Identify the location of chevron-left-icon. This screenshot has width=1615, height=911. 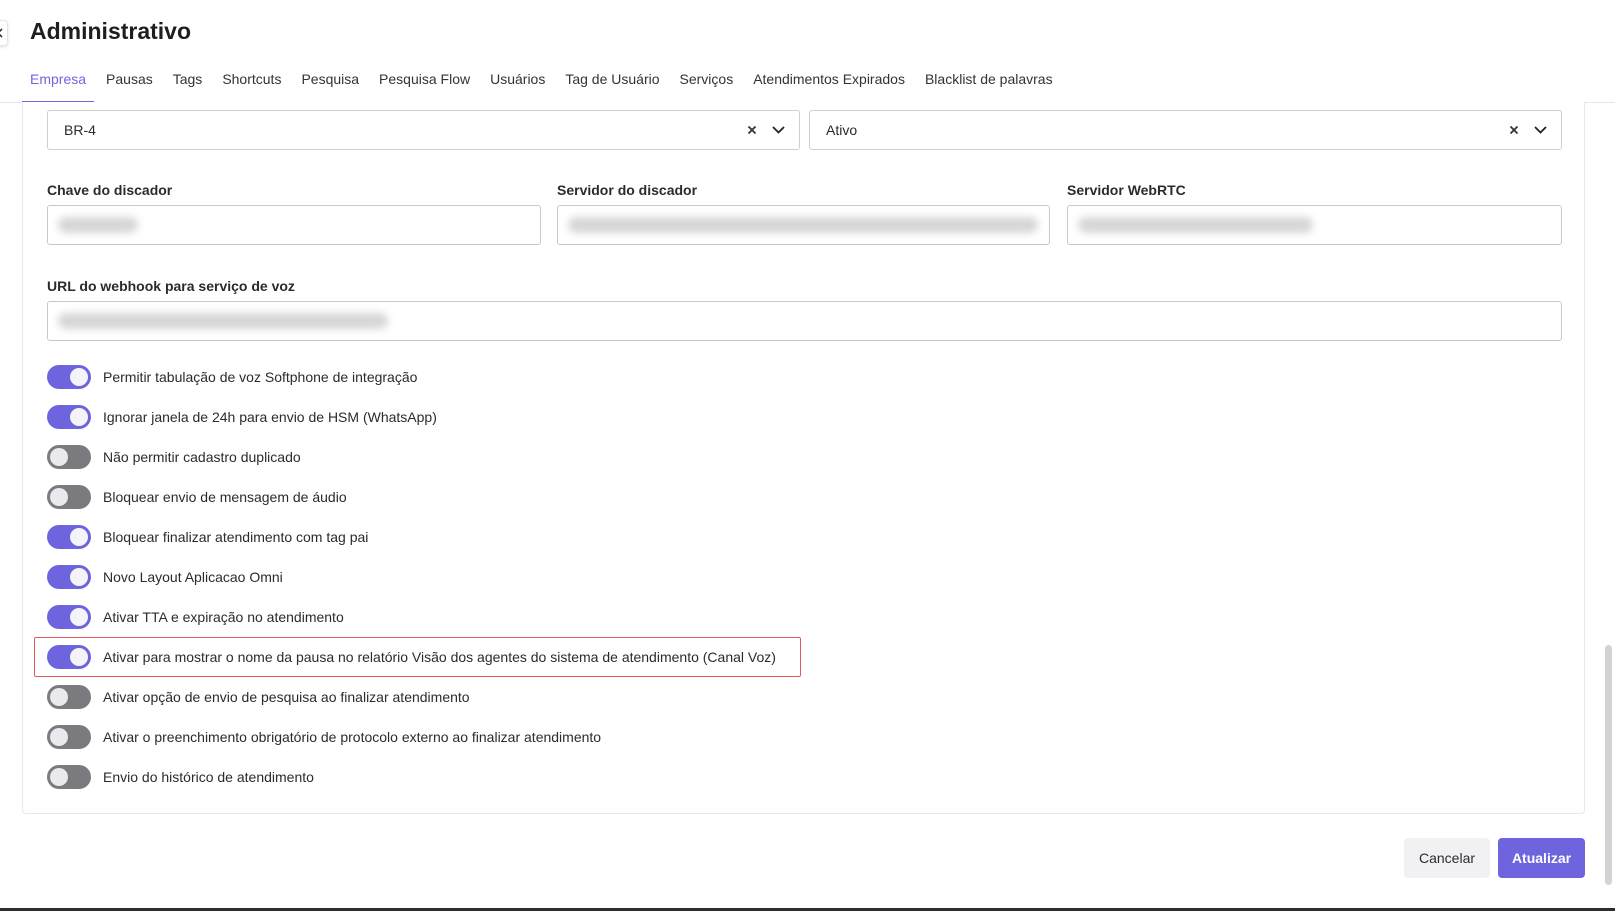
(1, 33).